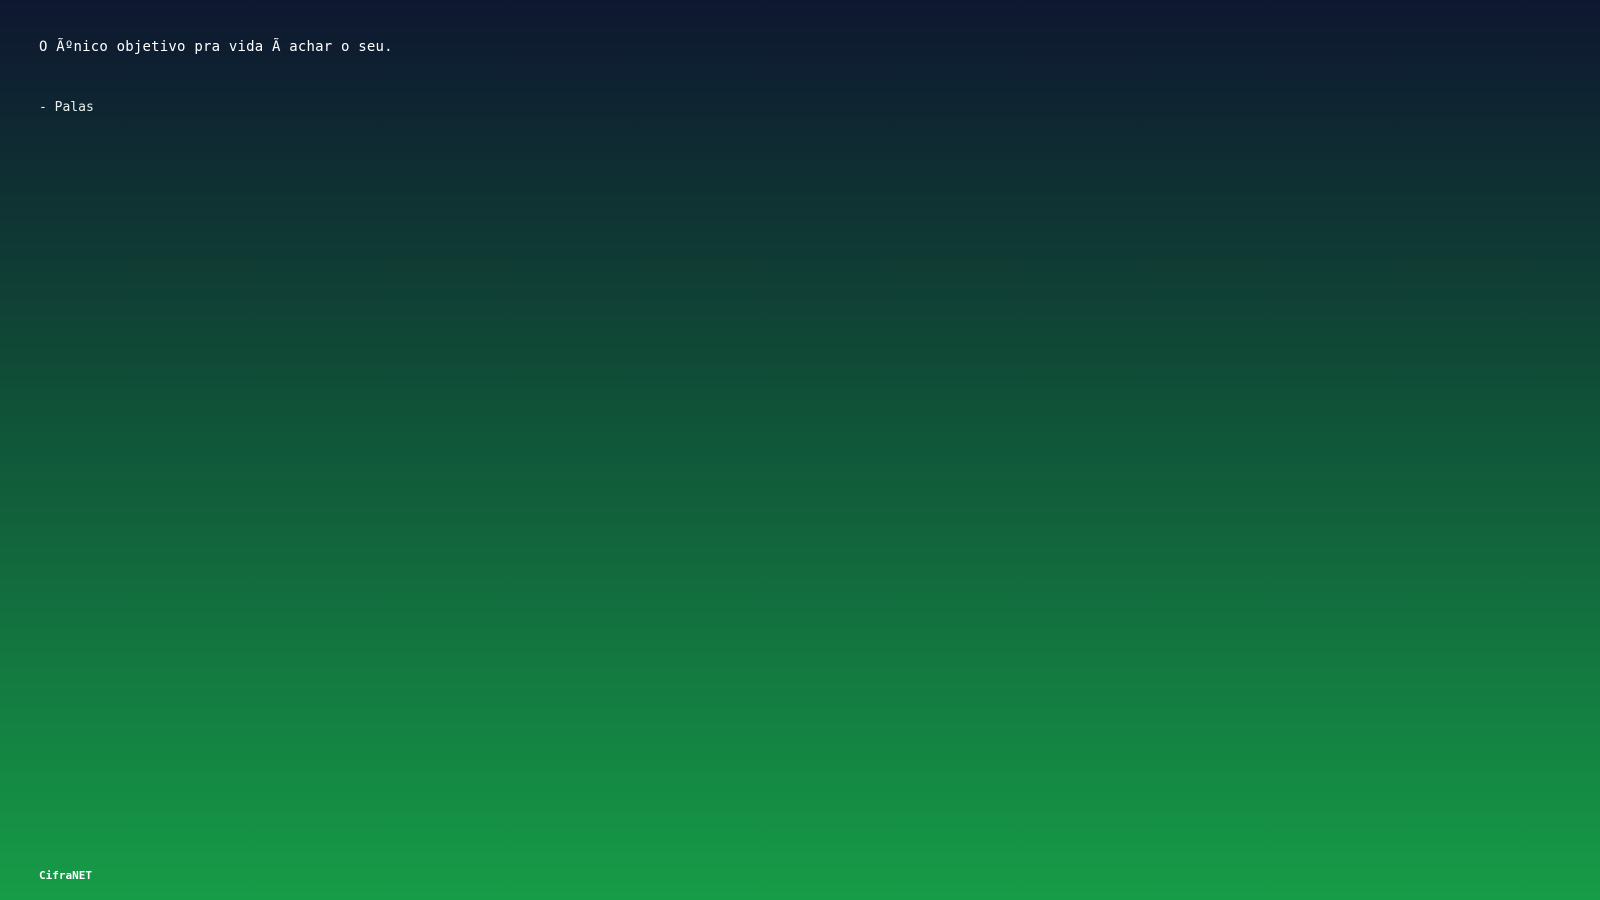  What do you see at coordinates (65, 875) in the screenshot?
I see `brand-name: CifraNET` at bounding box center [65, 875].